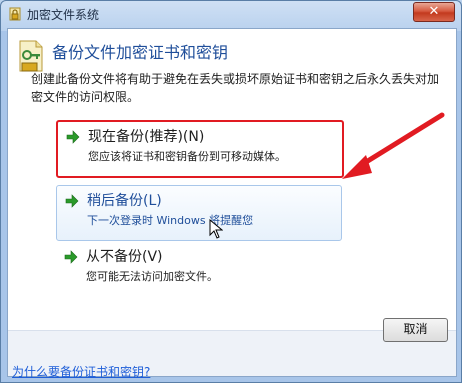 The height and width of the screenshot is (383, 462). What do you see at coordinates (15, 14) in the screenshot?
I see `lock-certificate-icon` at bounding box center [15, 14].